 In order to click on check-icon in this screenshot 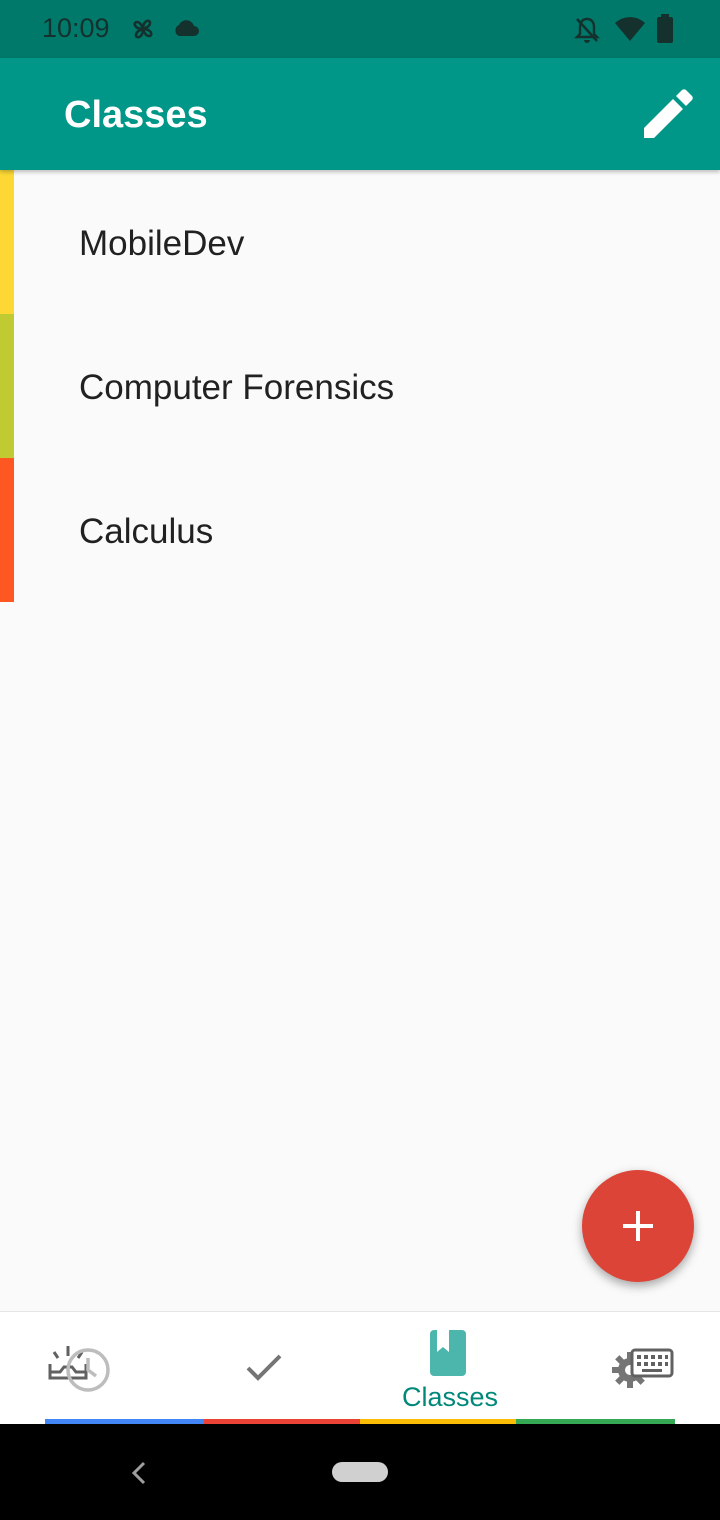, I will do `click(264, 1367)`.